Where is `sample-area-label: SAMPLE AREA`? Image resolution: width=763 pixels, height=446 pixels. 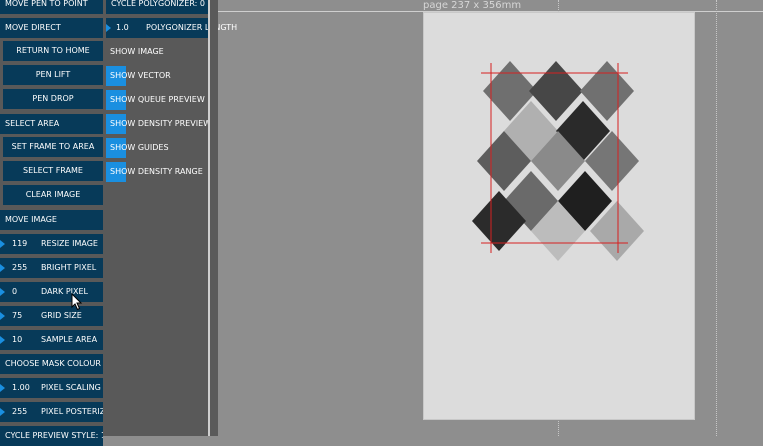
sample-area-label: SAMPLE AREA is located at coordinates (69, 339).